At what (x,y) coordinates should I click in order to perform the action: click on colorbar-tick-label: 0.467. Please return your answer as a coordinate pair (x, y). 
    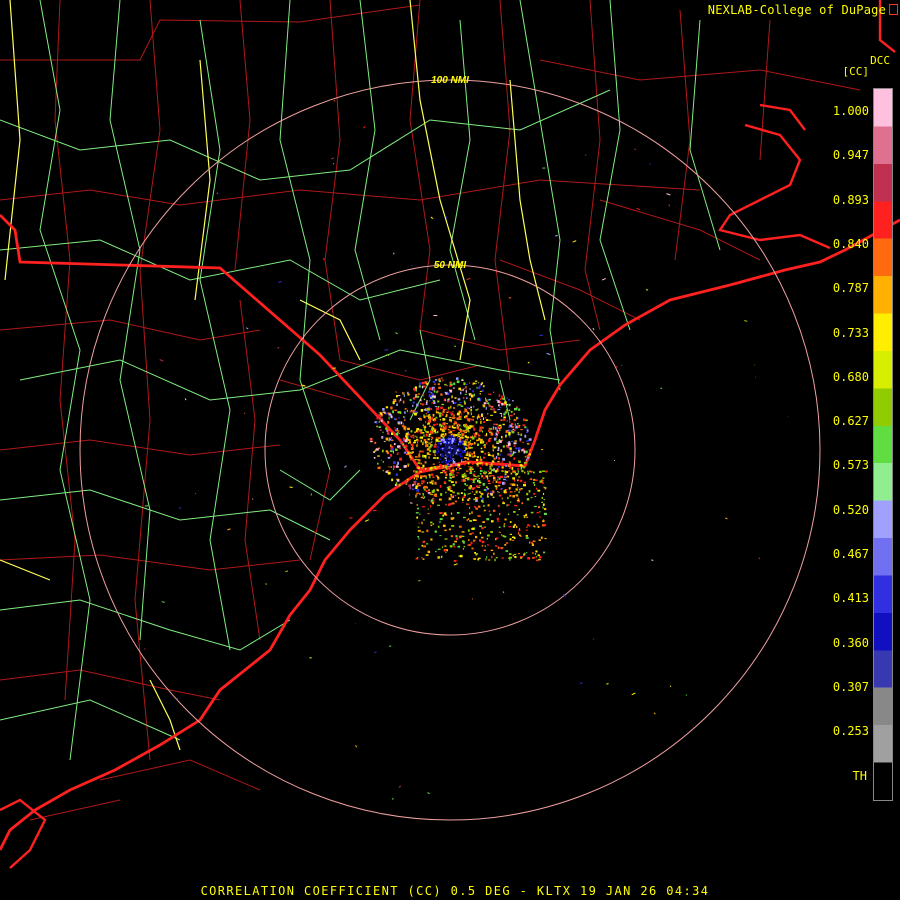
    Looking at the image, I should click on (850, 554).